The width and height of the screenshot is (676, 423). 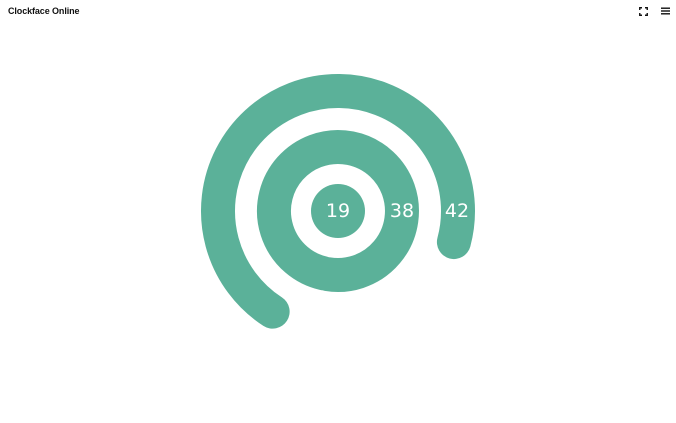 I want to click on seconds-value: 42, so click(x=457, y=211).